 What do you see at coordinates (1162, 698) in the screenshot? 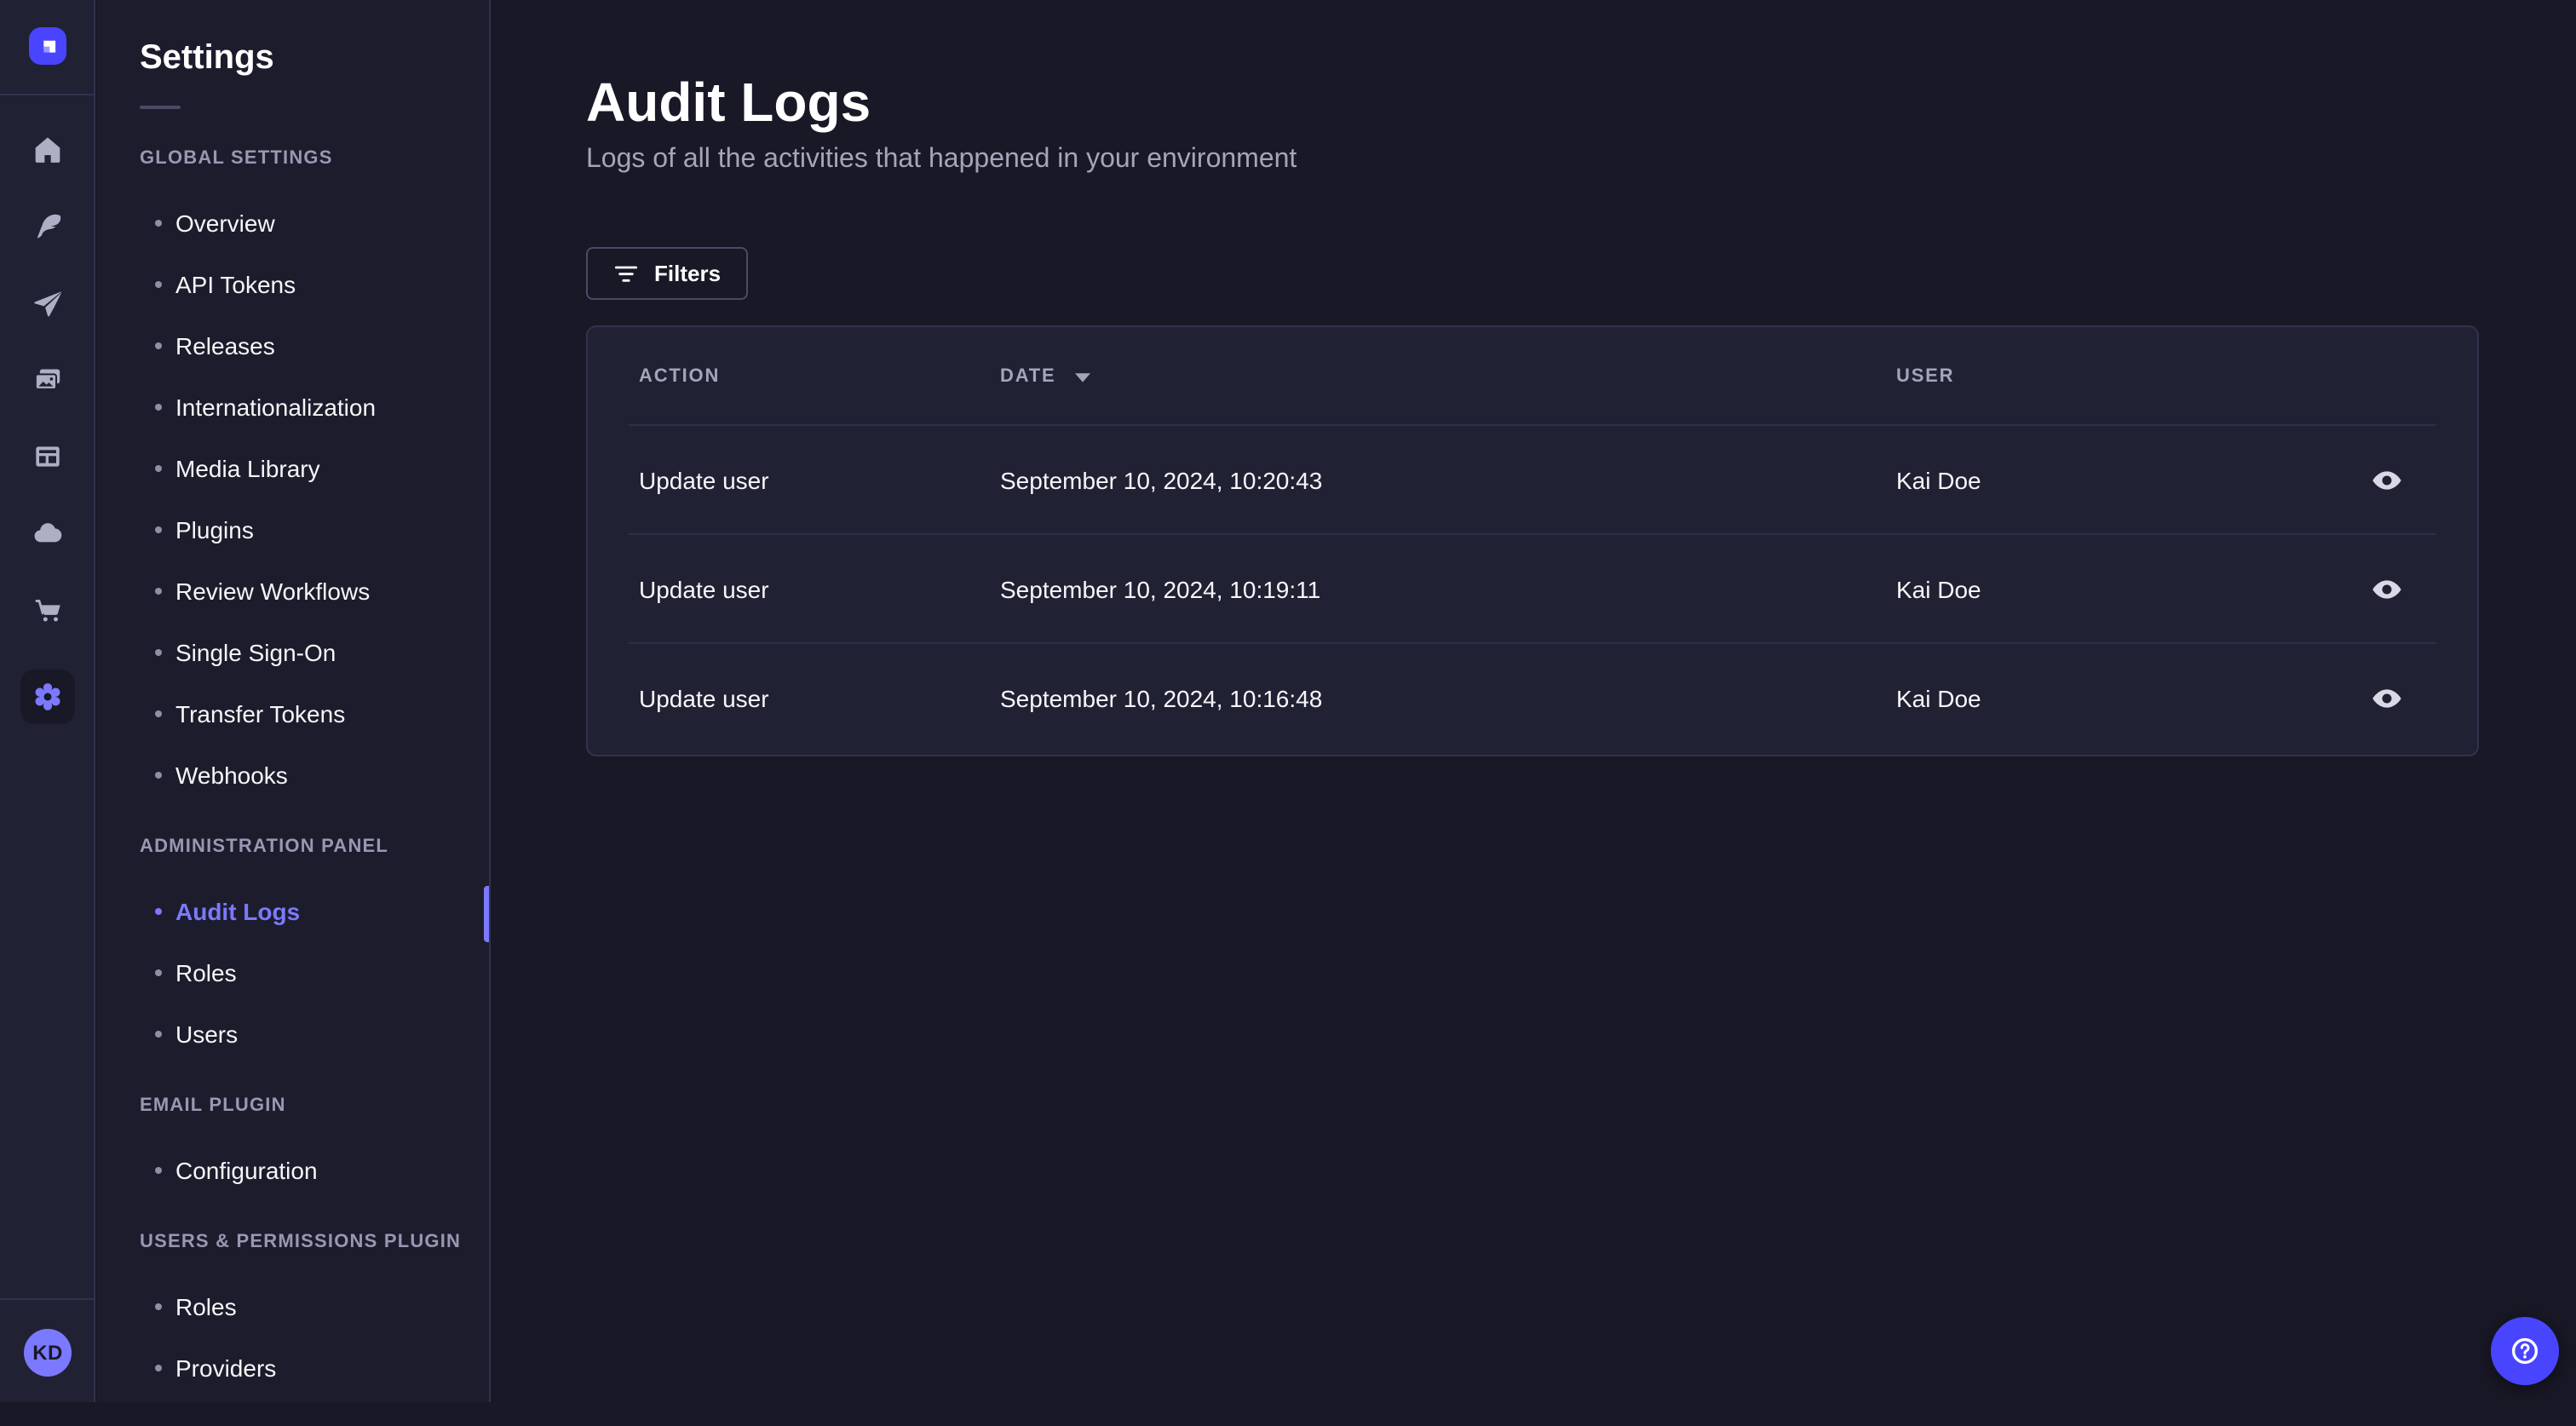
I see `cell-date: September 10, 2024, 10:16:48` at bounding box center [1162, 698].